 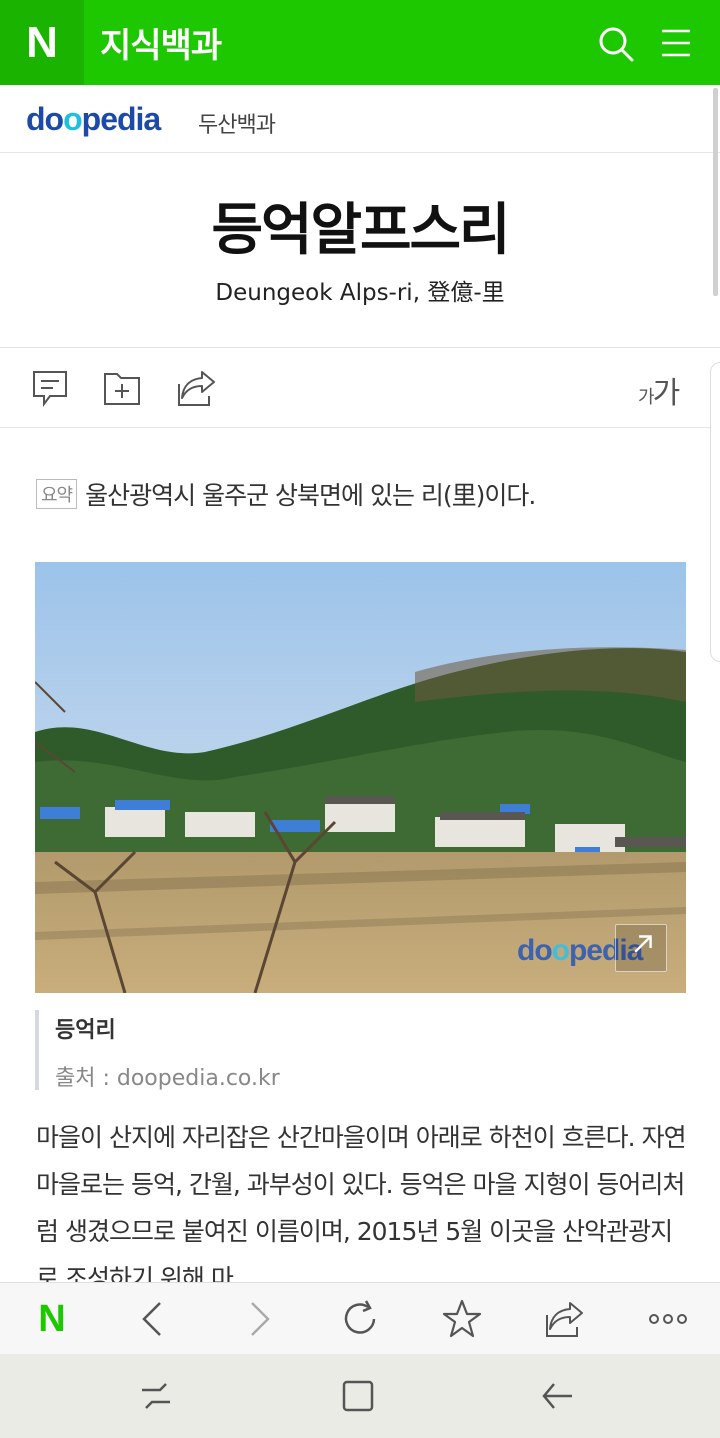 I want to click on doopedia-logo: doopedia, so click(x=93, y=119).